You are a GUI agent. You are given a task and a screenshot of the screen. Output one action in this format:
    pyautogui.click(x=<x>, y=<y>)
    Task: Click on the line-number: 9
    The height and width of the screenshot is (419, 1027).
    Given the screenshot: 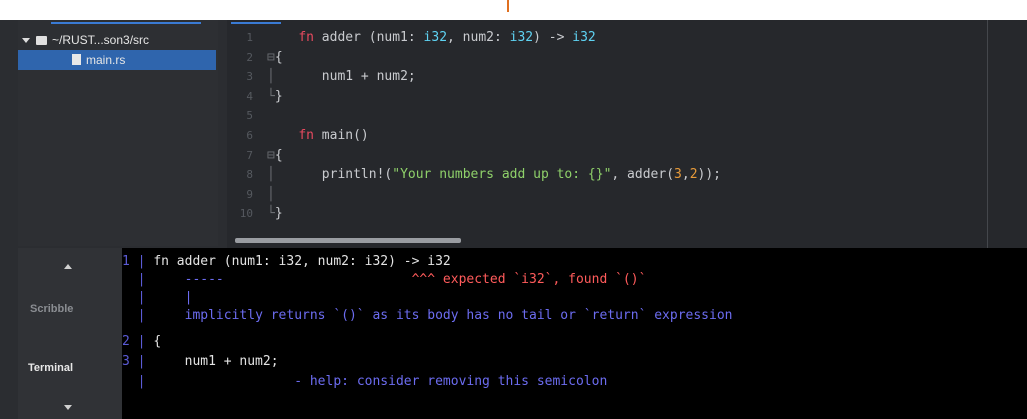 What is the action you would take?
    pyautogui.click(x=249, y=194)
    